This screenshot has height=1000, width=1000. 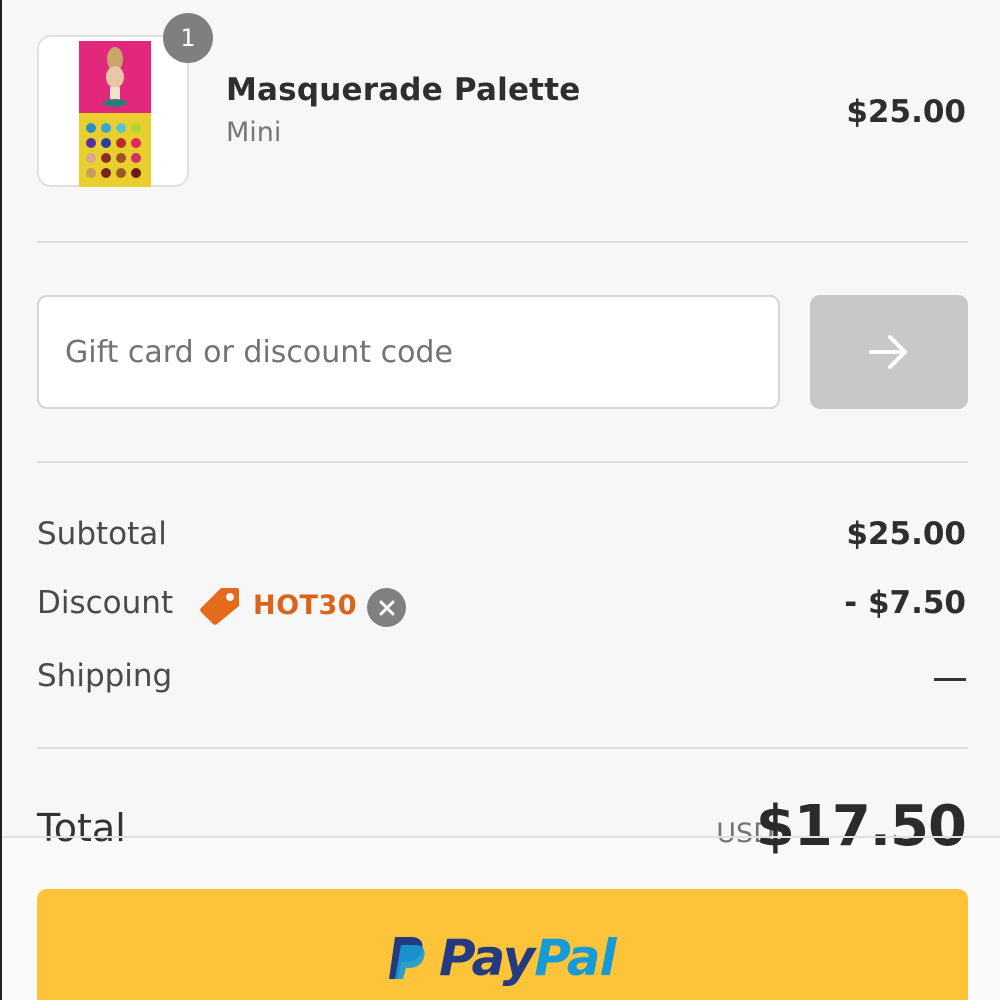 I want to click on product-name: Masquerade Palette, so click(x=403, y=90).